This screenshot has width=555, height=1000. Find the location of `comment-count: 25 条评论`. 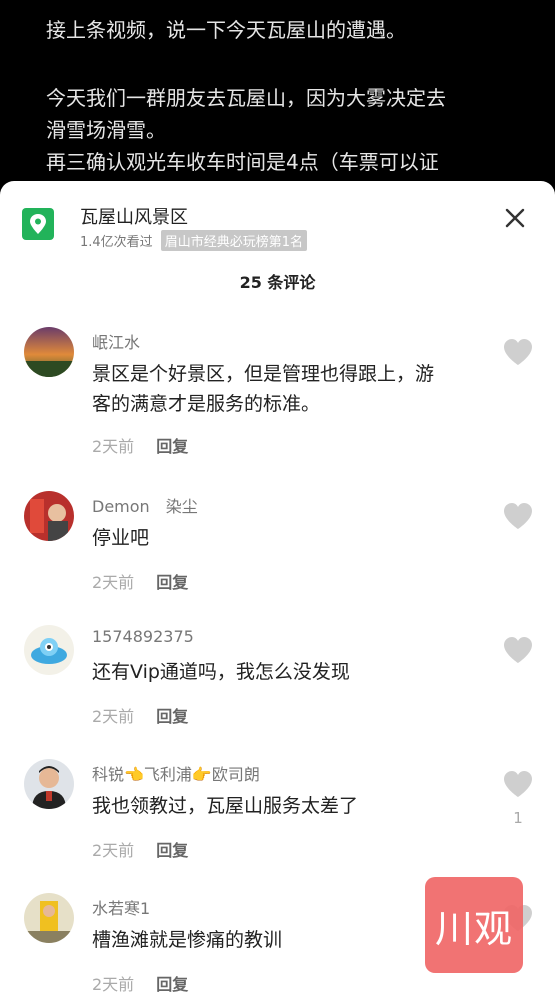

comment-count: 25 条评论 is located at coordinates (277, 282).